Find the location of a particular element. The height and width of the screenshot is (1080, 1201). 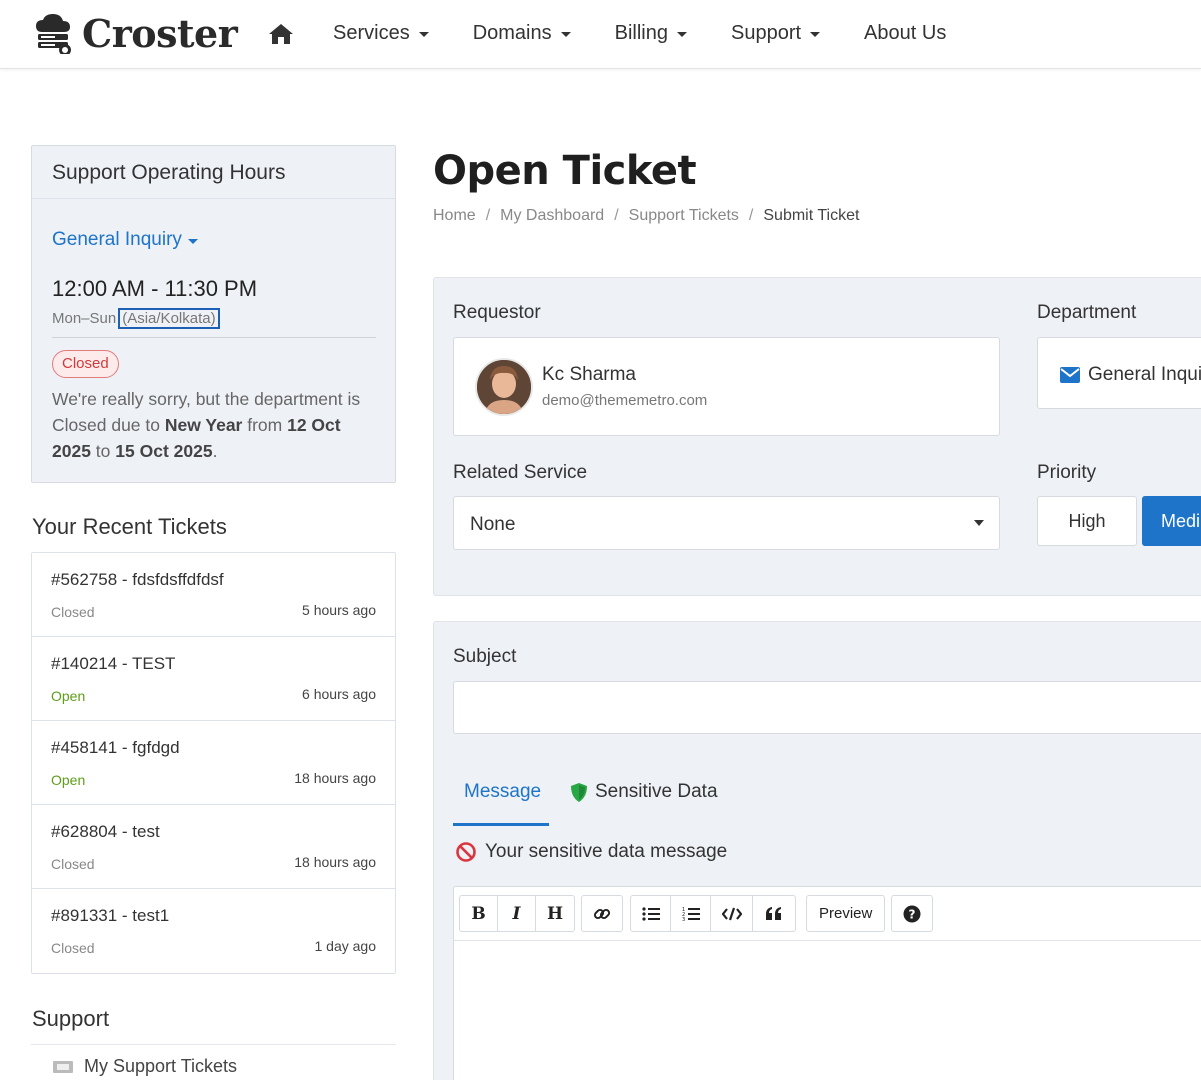

subject-input is located at coordinates (827, 707).